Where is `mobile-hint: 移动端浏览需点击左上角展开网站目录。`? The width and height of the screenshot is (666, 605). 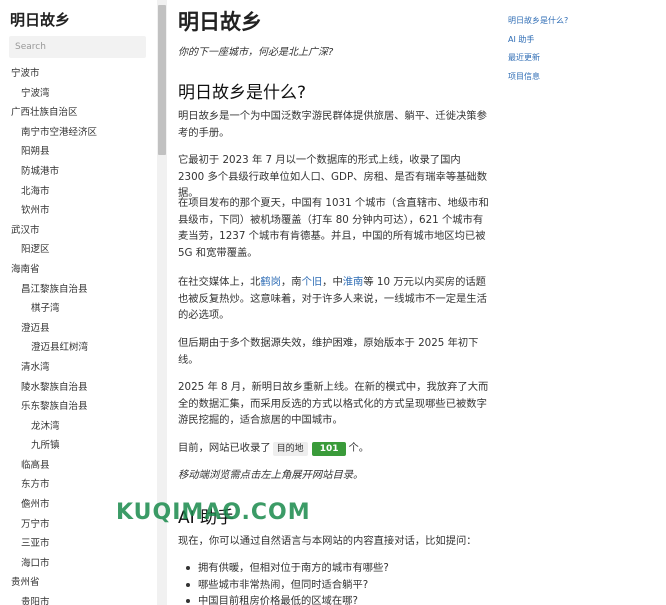
mobile-hint: 移动端浏览需点击左上角展开网站目录。 is located at coordinates (271, 475).